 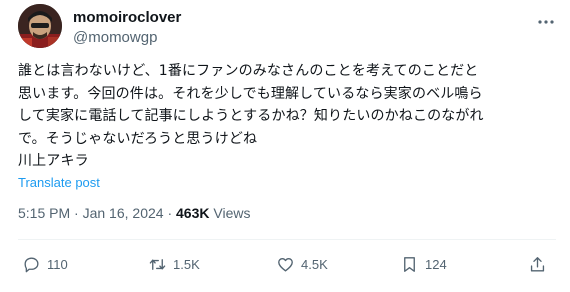 What do you see at coordinates (57, 264) in the screenshot?
I see `reply-count: 110` at bounding box center [57, 264].